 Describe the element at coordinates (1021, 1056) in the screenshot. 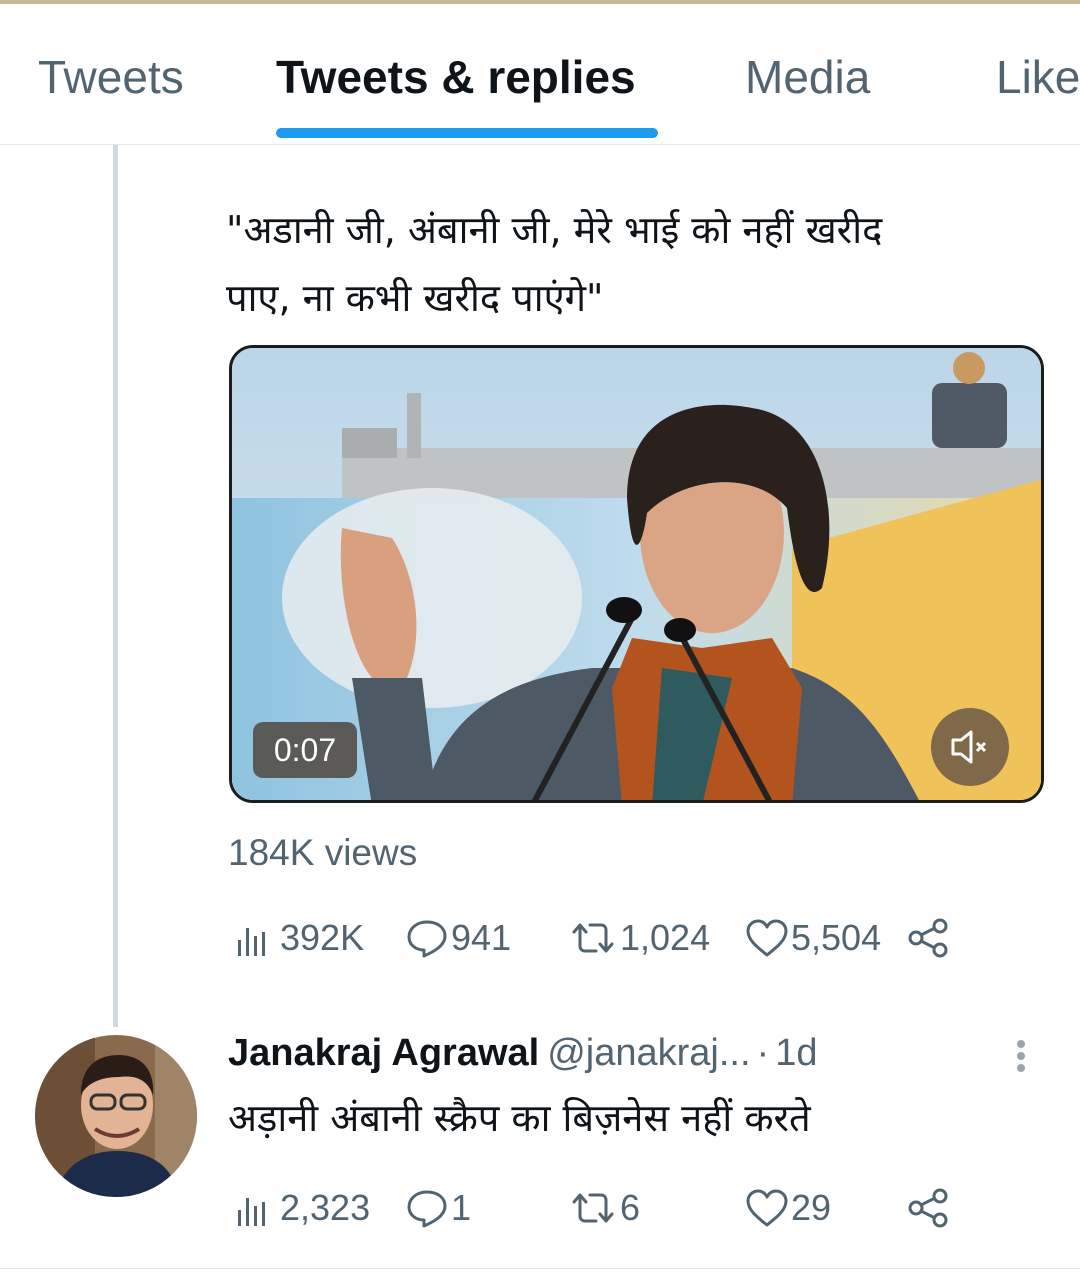

I see `vertical-dots-icon` at that location.